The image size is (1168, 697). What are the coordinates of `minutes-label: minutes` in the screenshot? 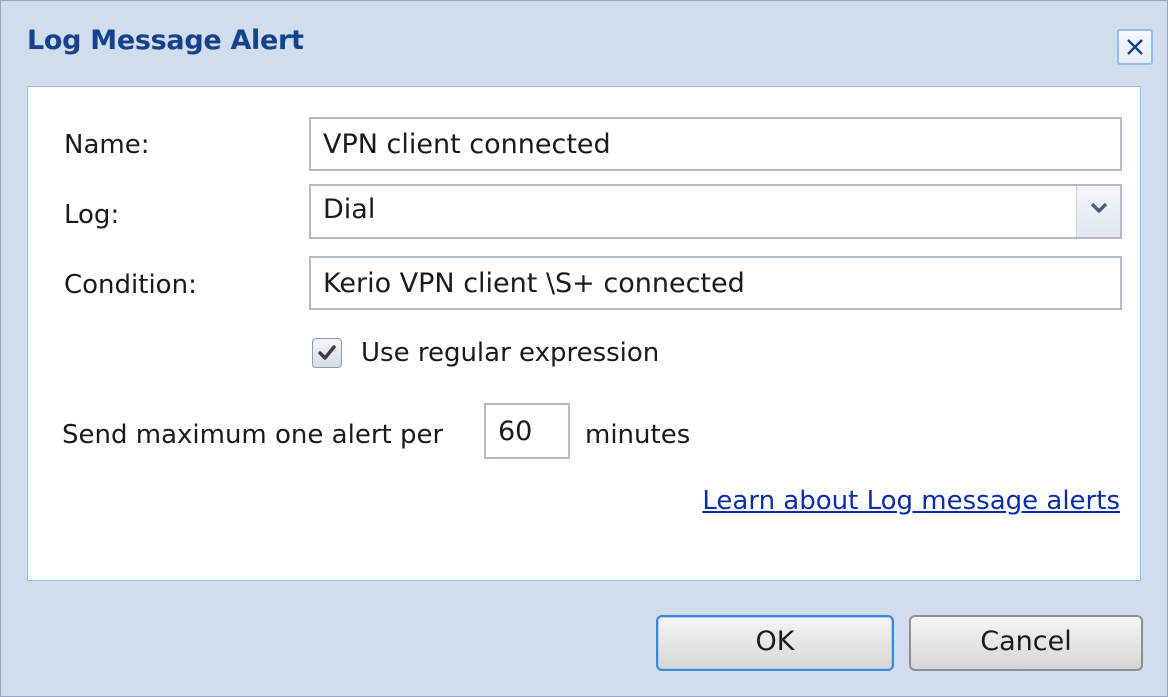 It's located at (638, 435).